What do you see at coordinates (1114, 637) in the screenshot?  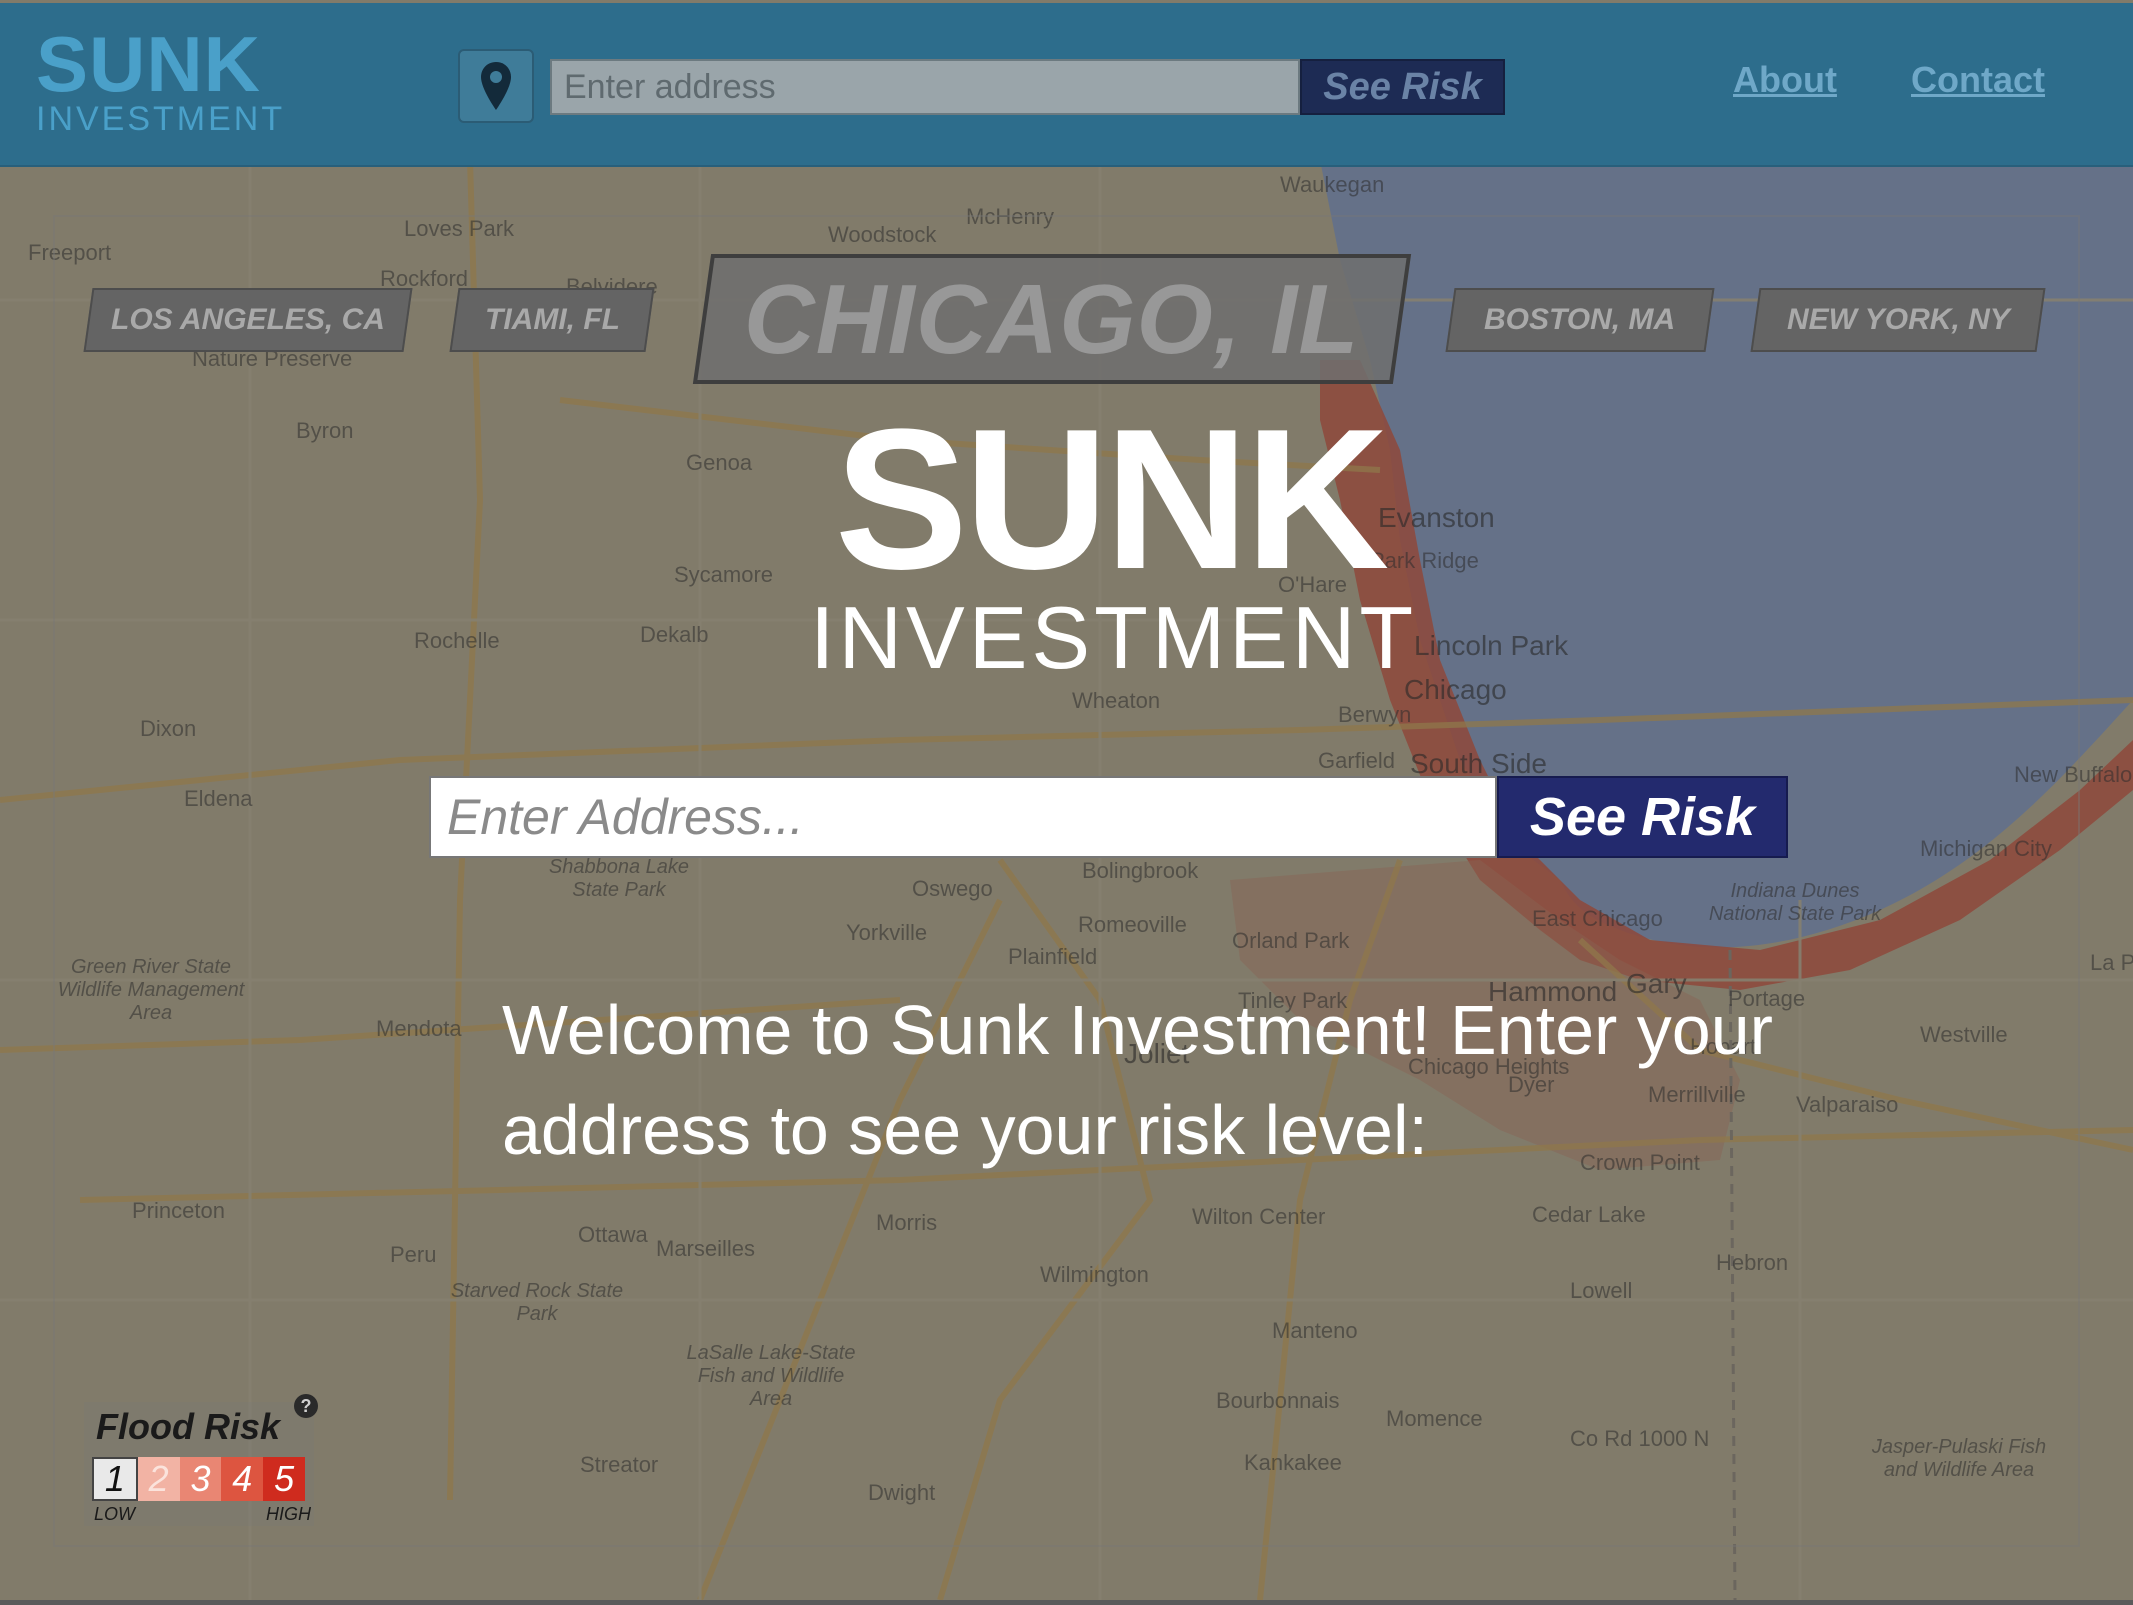 I see `hero-logo-investment: INVESTMENT` at bounding box center [1114, 637].